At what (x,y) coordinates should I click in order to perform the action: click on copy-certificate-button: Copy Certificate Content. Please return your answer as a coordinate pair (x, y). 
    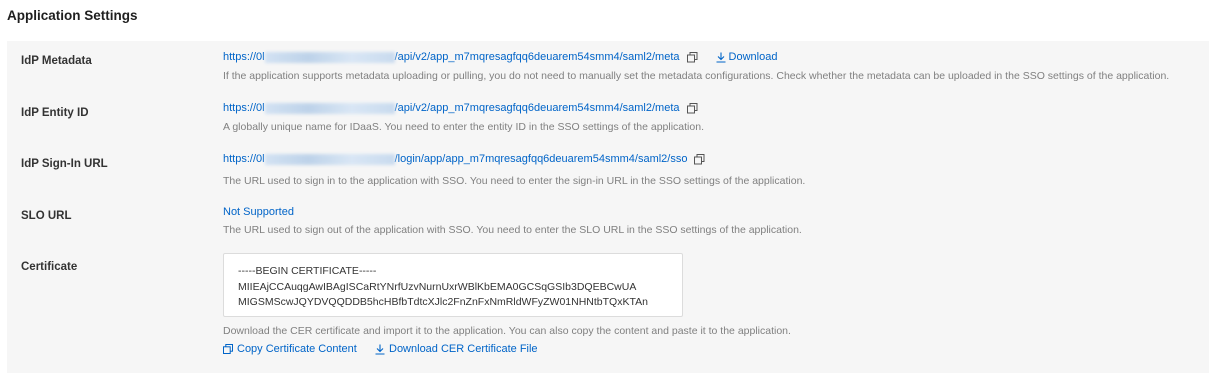
    Looking at the image, I should click on (290, 349).